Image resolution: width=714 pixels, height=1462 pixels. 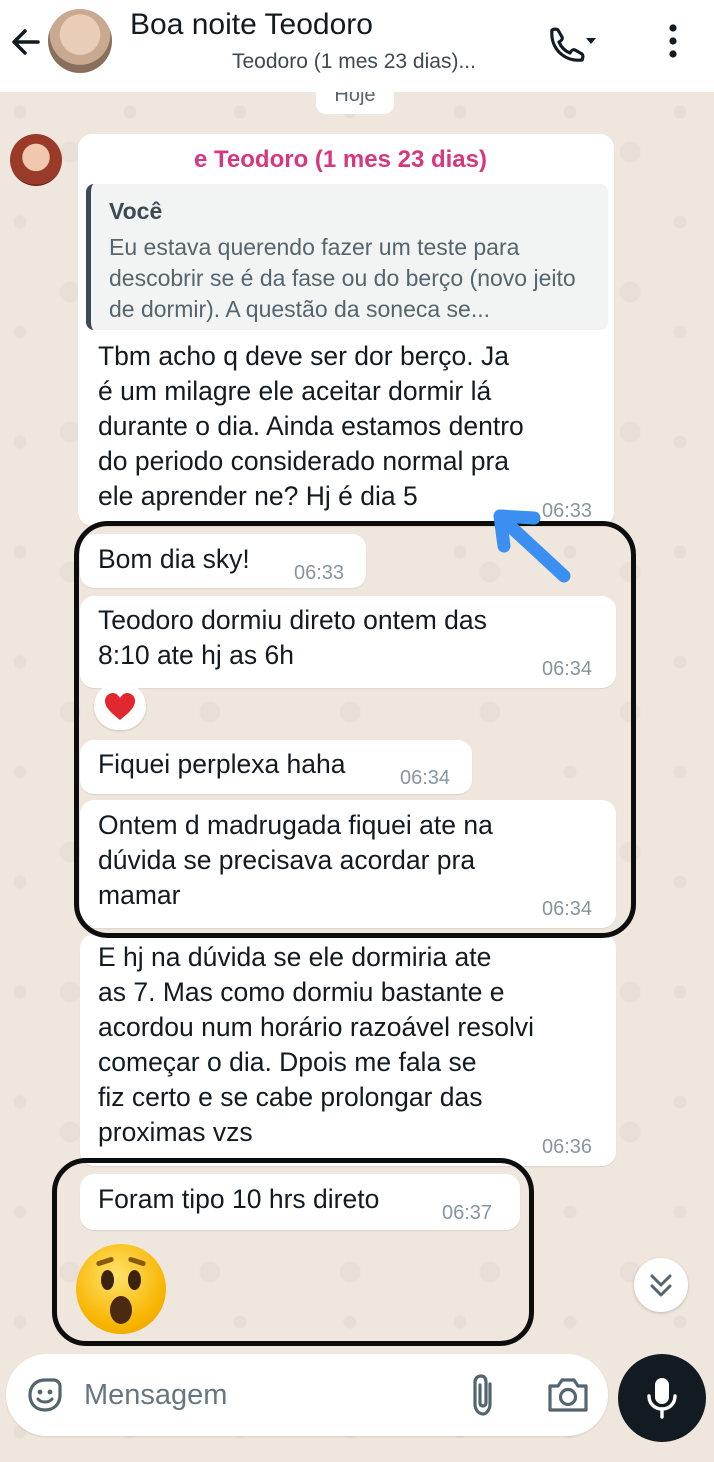 I want to click on quote-author: Você, so click(x=136, y=211).